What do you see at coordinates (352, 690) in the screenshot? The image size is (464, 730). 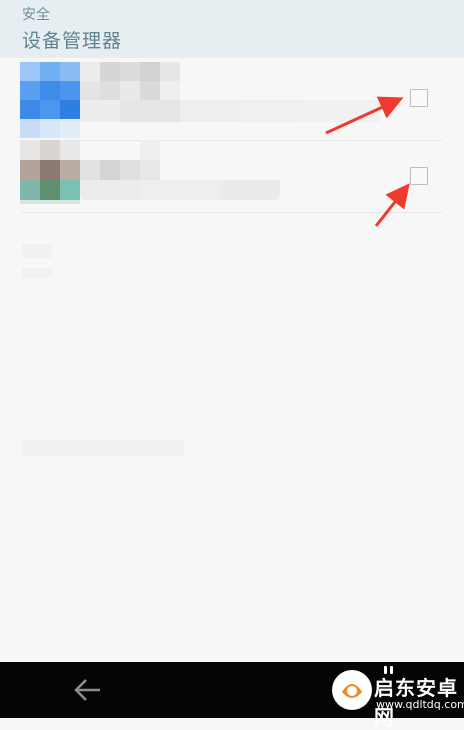 I see `watermark-logo-icon` at bounding box center [352, 690].